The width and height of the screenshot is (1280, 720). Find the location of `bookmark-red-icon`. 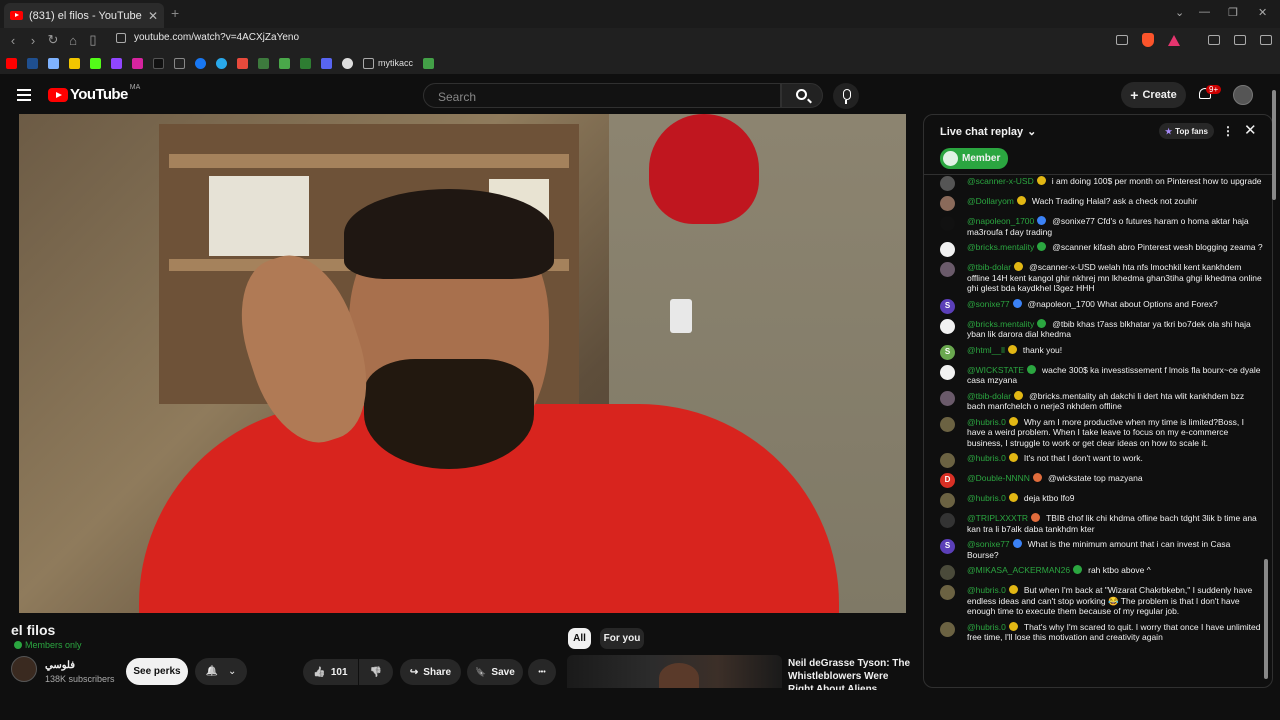

bookmark-red-icon is located at coordinates (242, 63).